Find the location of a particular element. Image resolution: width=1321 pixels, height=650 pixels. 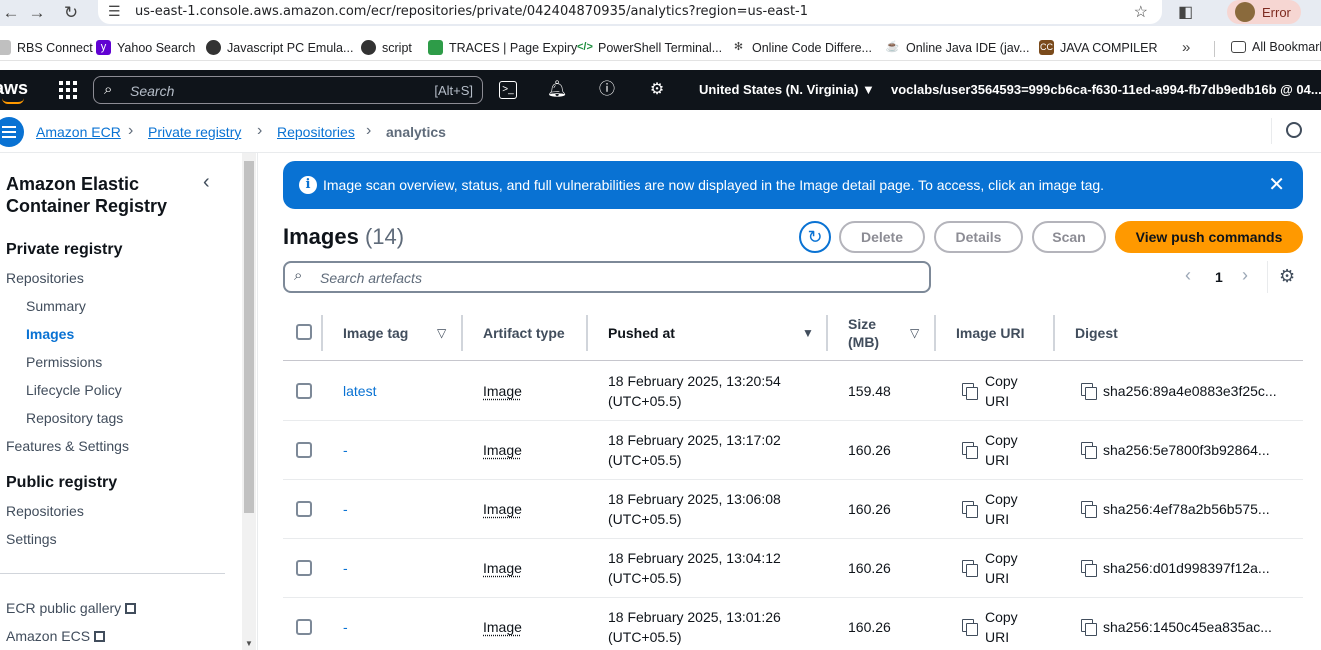

search-icon: ⌕ is located at coordinates (298, 275).